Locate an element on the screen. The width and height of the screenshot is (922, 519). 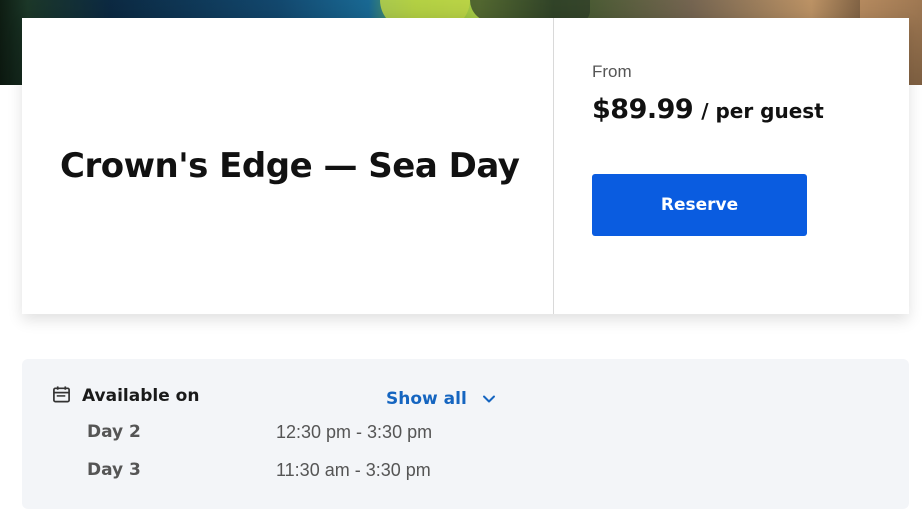
time-range: 11:30 am - 3:30 pm is located at coordinates (353, 470).